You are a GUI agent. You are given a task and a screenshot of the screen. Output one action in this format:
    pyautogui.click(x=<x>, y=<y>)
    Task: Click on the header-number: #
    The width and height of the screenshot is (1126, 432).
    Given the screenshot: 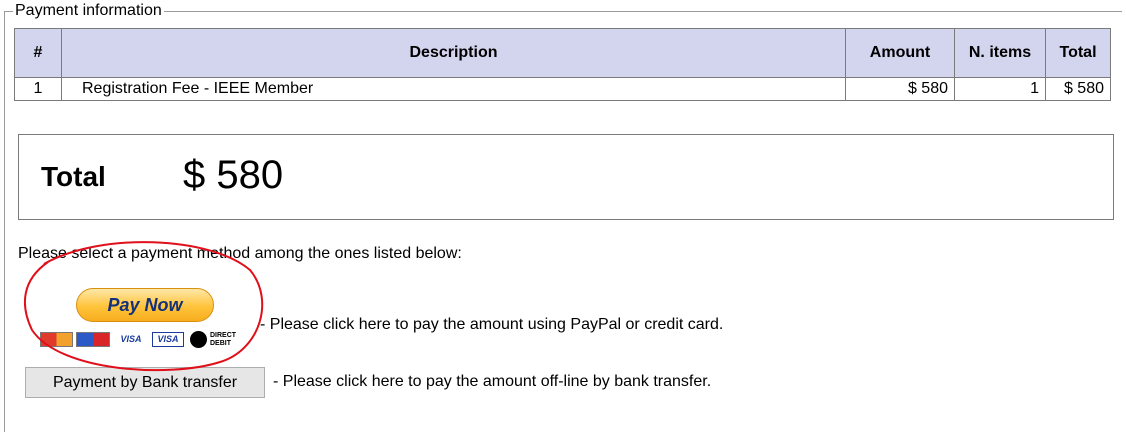 What is the action you would take?
    pyautogui.click(x=38, y=53)
    